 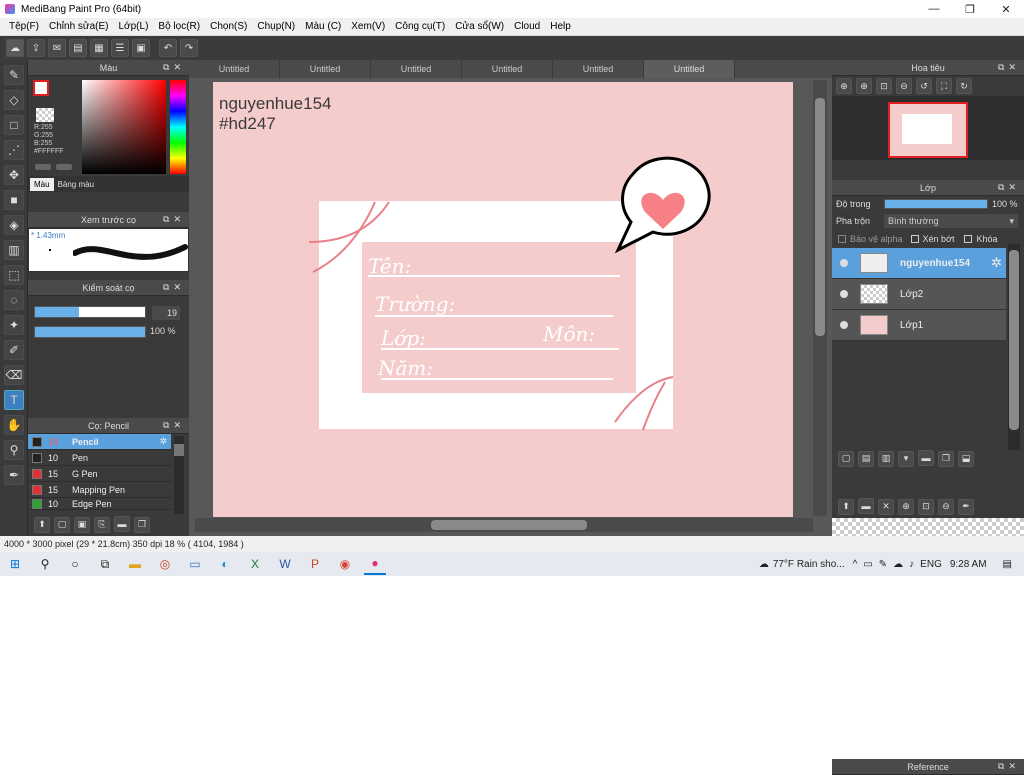 What do you see at coordinates (14, 375) in the screenshot?
I see `select-eraser-tool-icon: ⌫` at bounding box center [14, 375].